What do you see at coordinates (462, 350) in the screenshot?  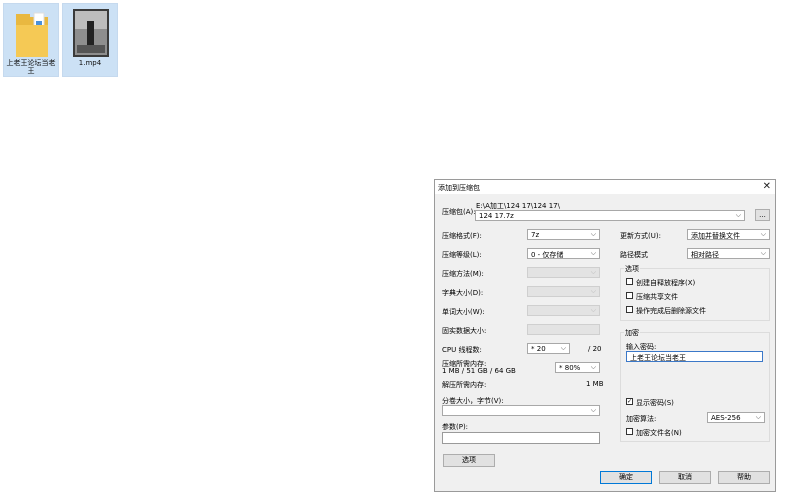 I see `cpu-label: CPU 线程数:` at bounding box center [462, 350].